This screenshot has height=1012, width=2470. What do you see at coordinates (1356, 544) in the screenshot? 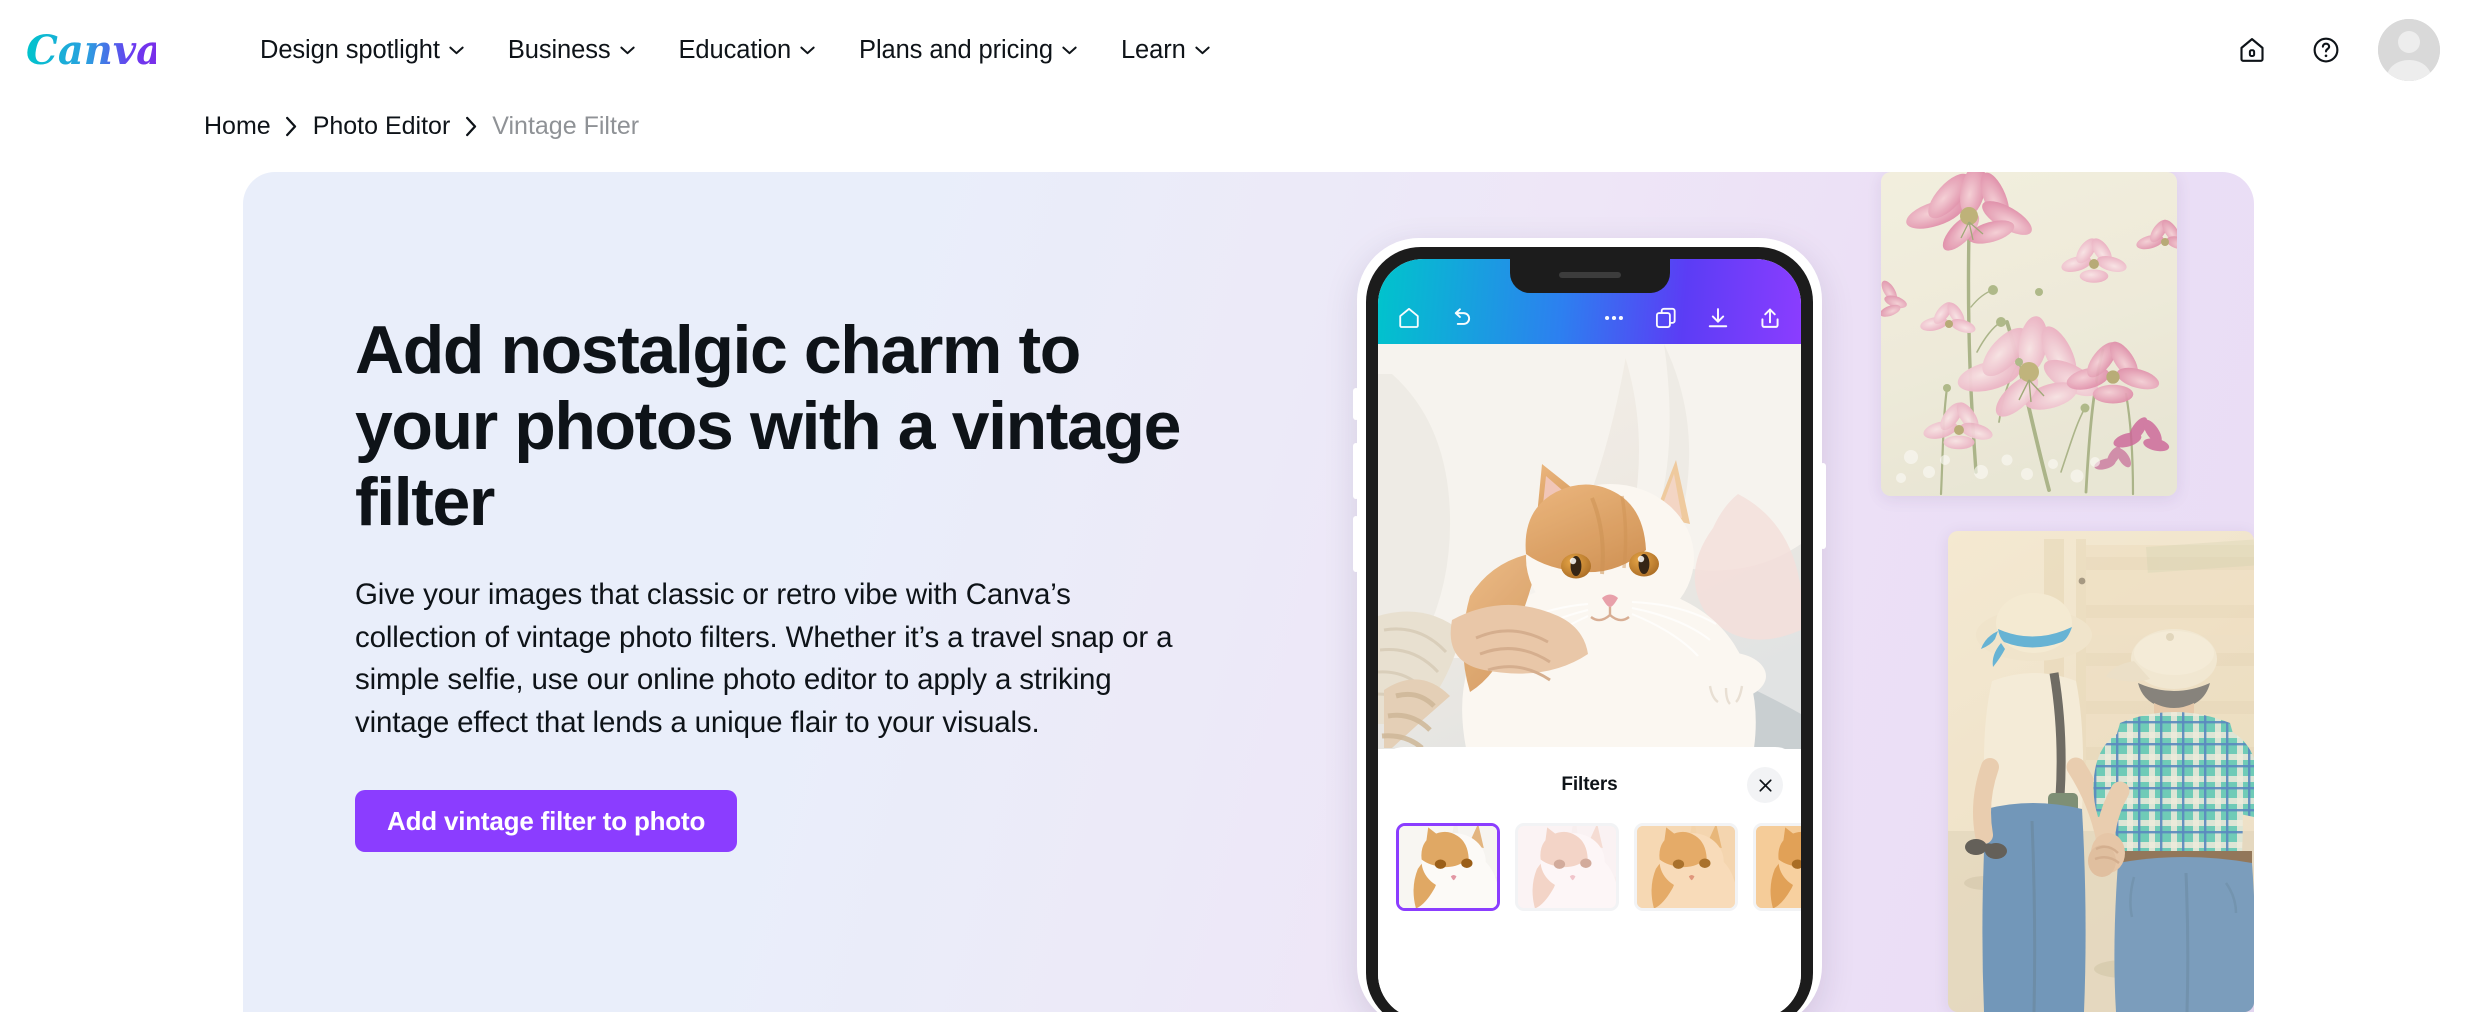
I see `phone-volume-down-button` at bounding box center [1356, 544].